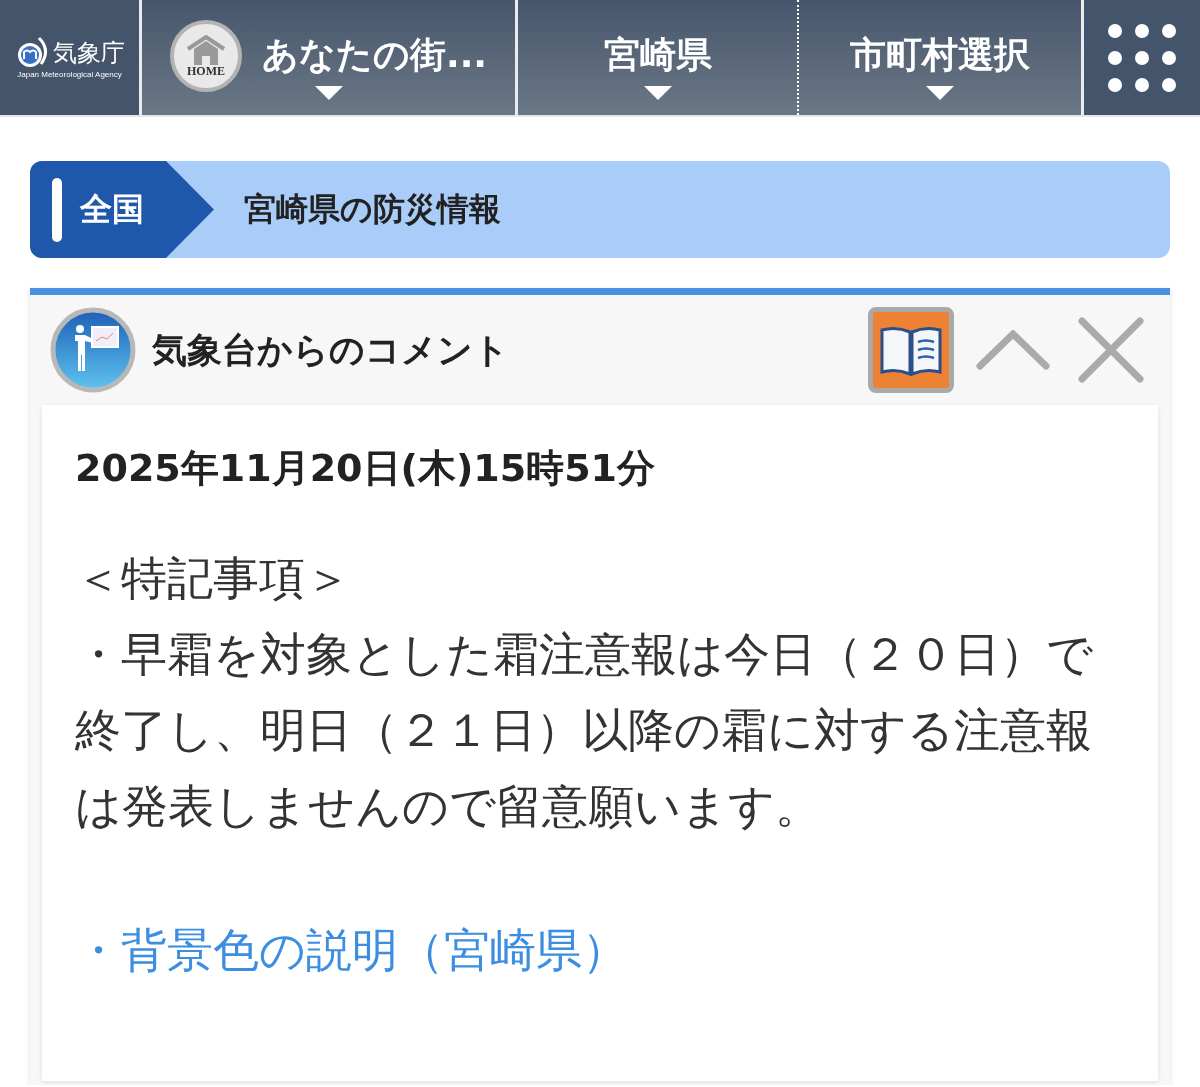 This screenshot has width=1200, height=1087. Describe the element at coordinates (366, 468) in the screenshot. I see `issued-time: 2025年11月20日(木)15時51分` at that location.